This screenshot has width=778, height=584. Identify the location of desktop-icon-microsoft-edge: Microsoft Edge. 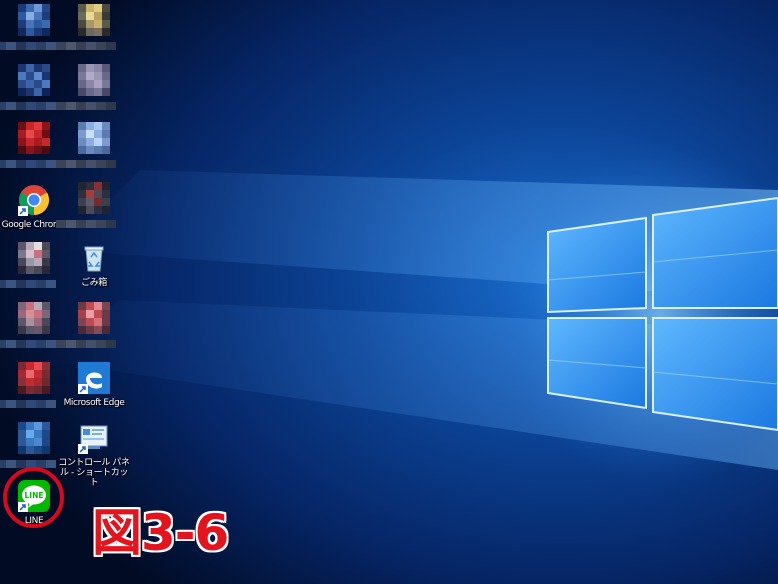
(94, 389).